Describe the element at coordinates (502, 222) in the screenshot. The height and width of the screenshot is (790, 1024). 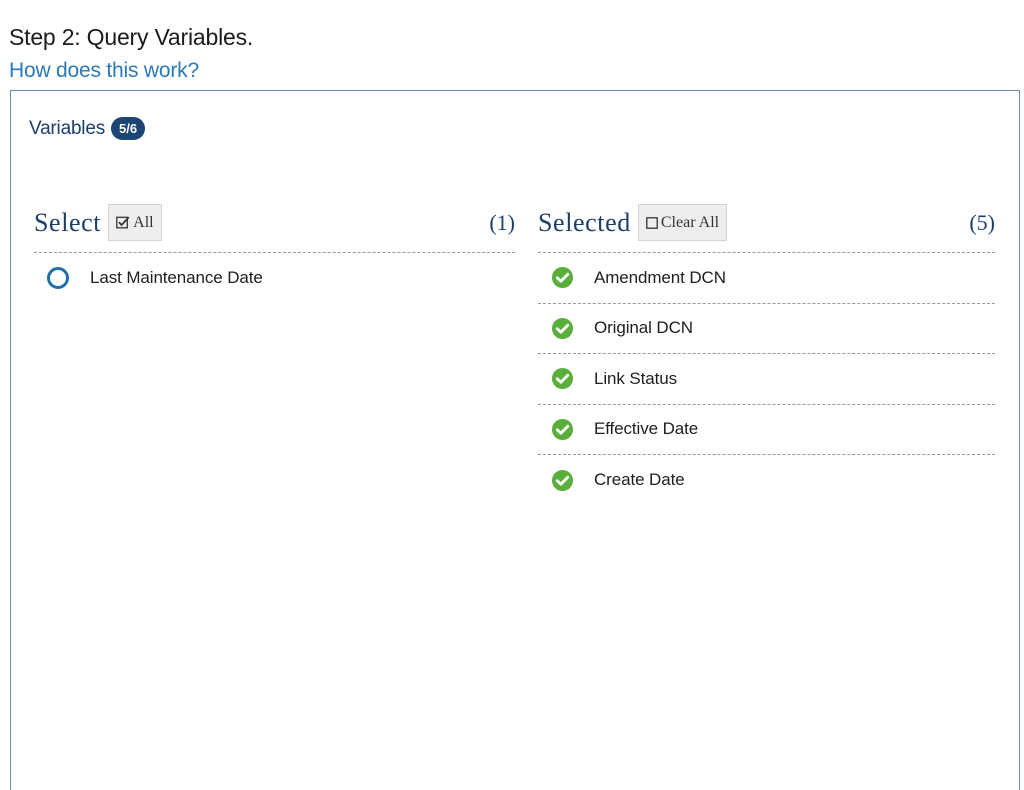
I see `select-count: (1)` at that location.